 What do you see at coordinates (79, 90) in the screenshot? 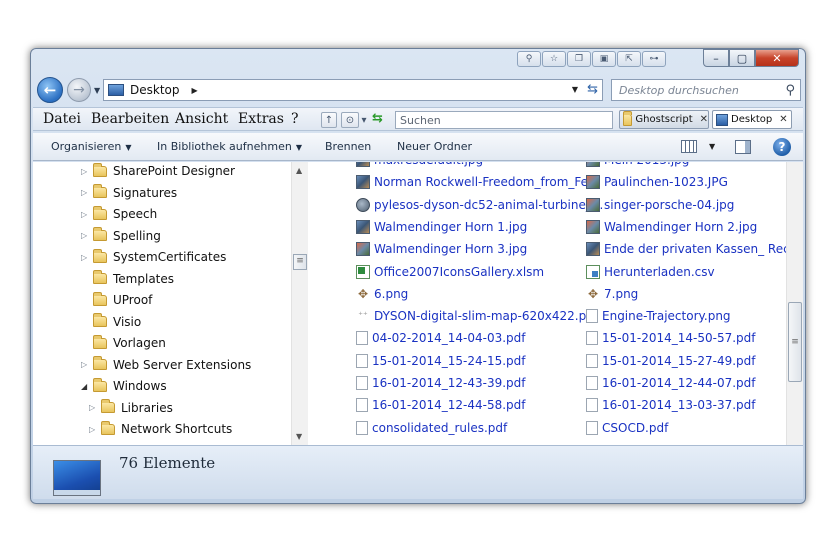
I see `forward-button: →` at bounding box center [79, 90].